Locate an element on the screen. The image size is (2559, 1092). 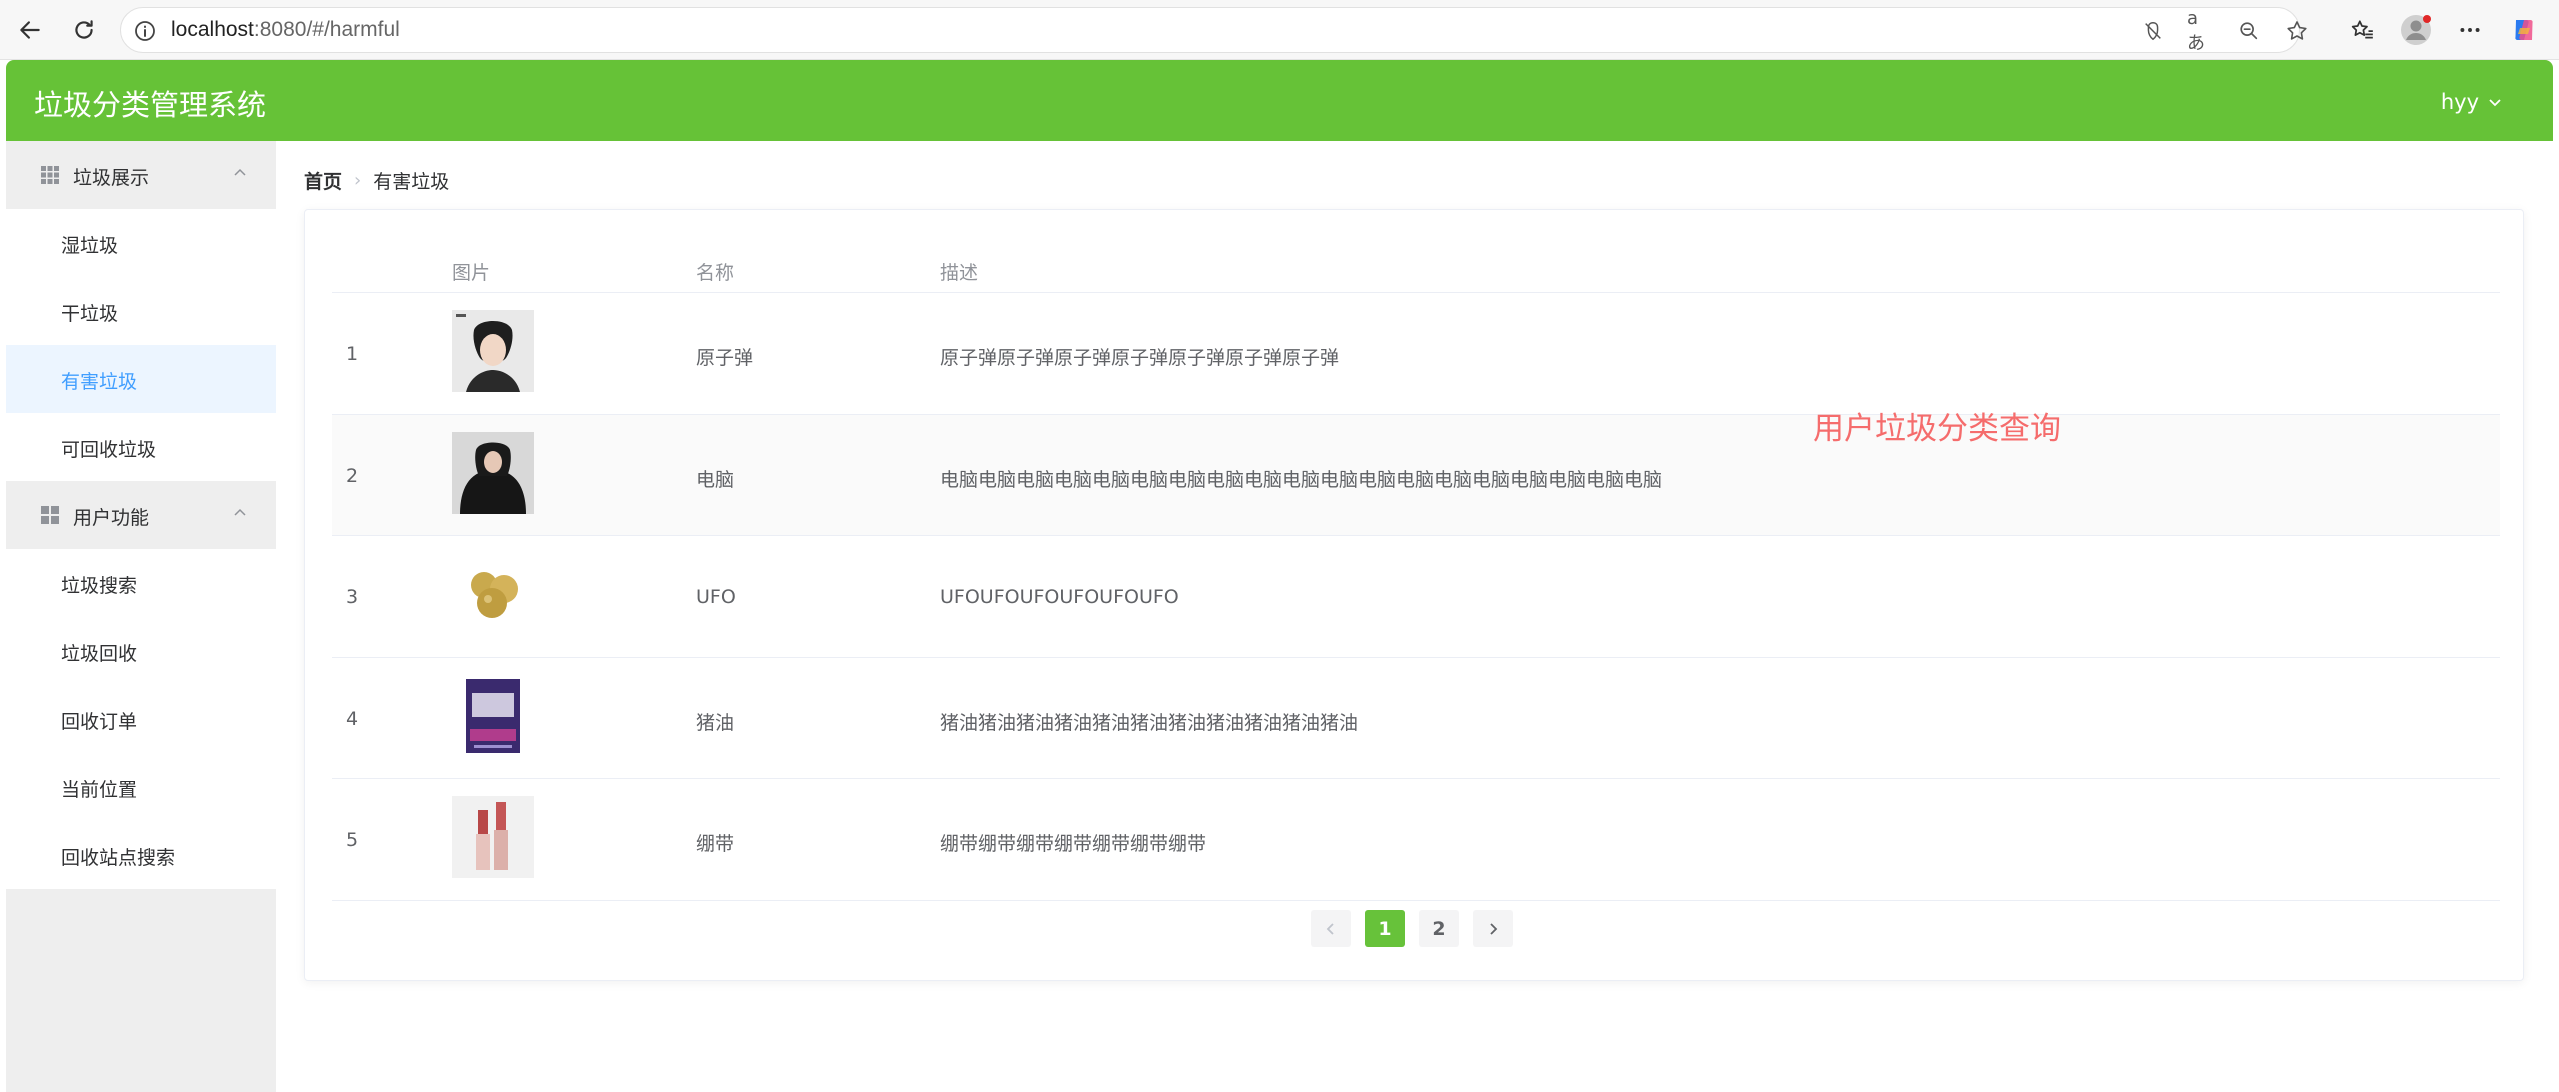
menu-group-garbage-display: 垃圾展示 is located at coordinates (141, 175).